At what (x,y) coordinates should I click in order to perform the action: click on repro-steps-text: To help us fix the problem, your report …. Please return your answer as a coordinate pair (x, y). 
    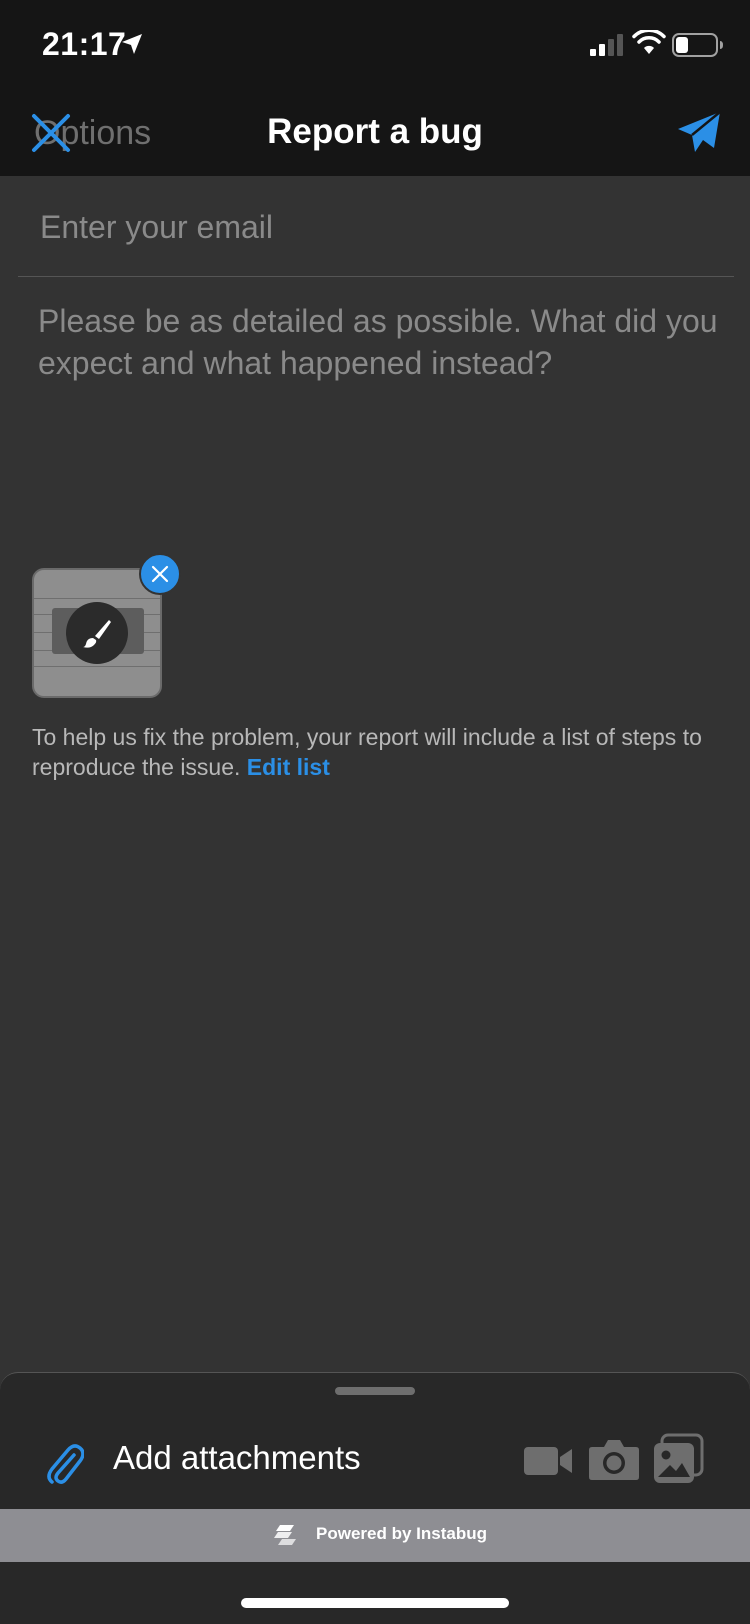
    Looking at the image, I should click on (367, 752).